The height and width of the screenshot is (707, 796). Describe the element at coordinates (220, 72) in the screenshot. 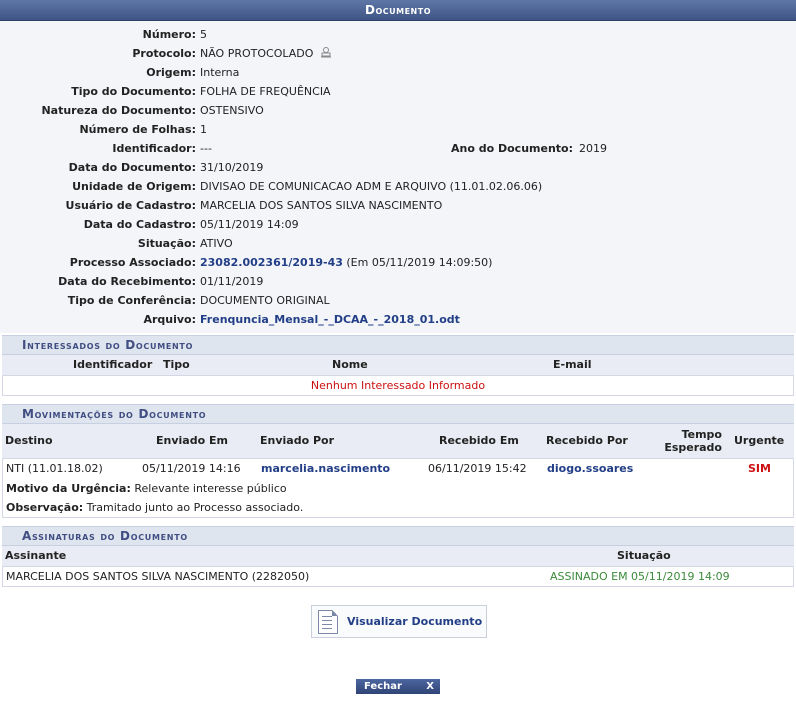

I see `origem-value: Interna` at that location.